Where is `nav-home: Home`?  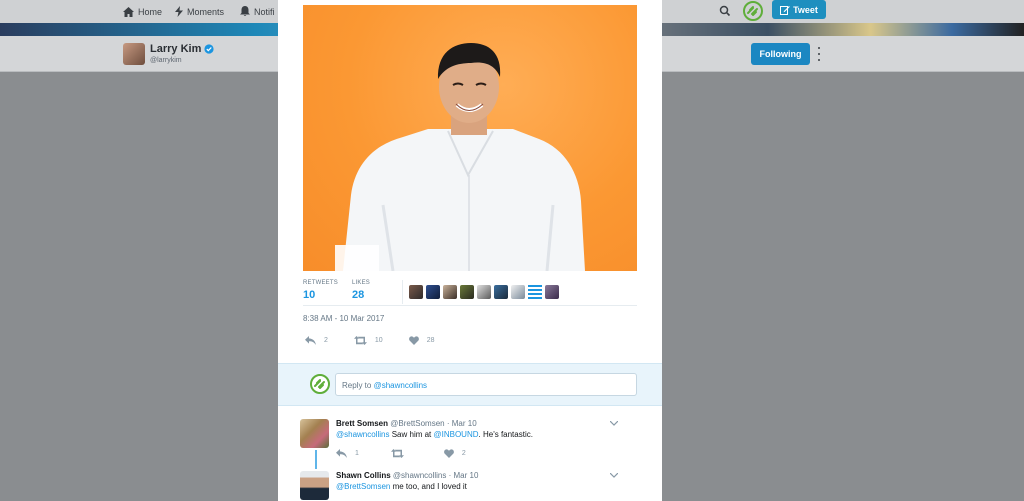 nav-home: Home is located at coordinates (142, 11).